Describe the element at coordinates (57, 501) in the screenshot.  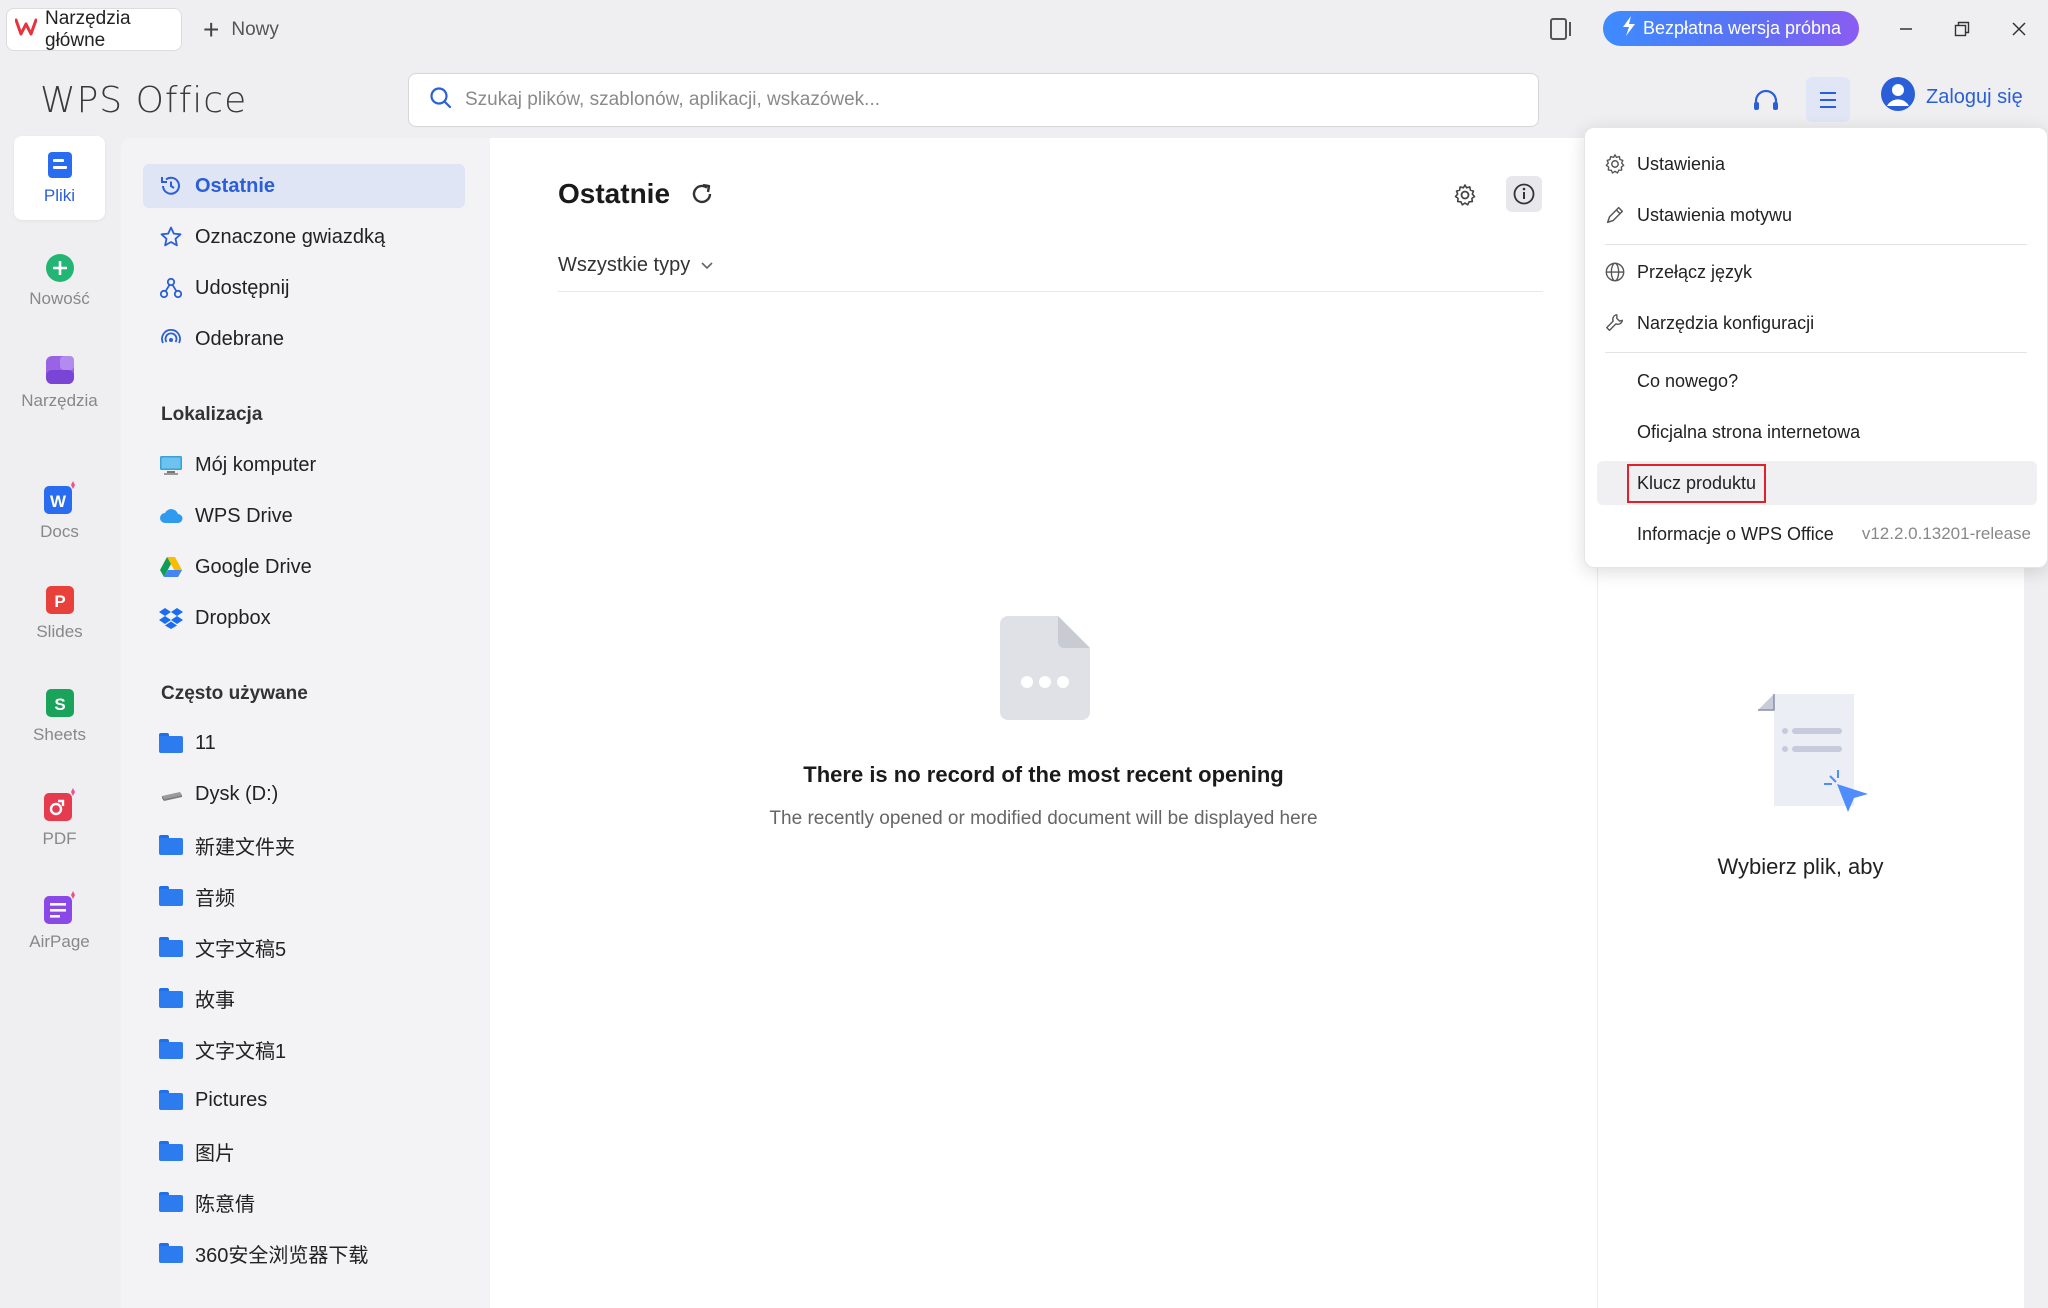
I see `svg-text: W` at that location.